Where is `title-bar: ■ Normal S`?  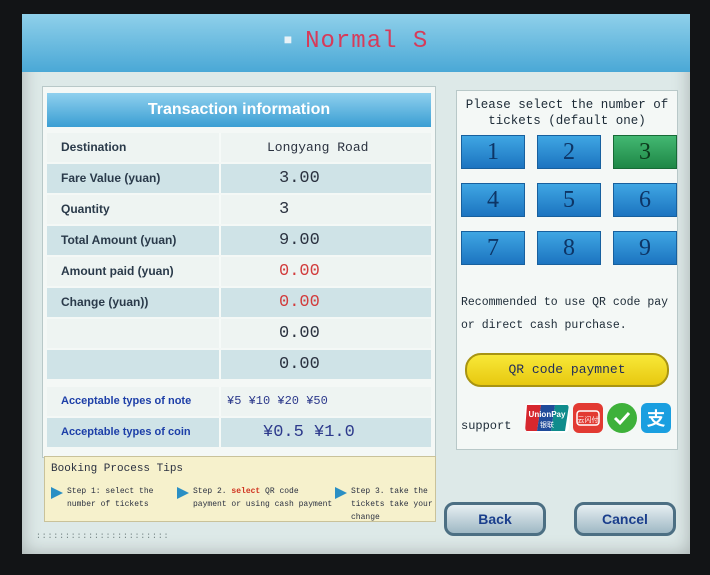
title-bar: ■ Normal S is located at coordinates (356, 43).